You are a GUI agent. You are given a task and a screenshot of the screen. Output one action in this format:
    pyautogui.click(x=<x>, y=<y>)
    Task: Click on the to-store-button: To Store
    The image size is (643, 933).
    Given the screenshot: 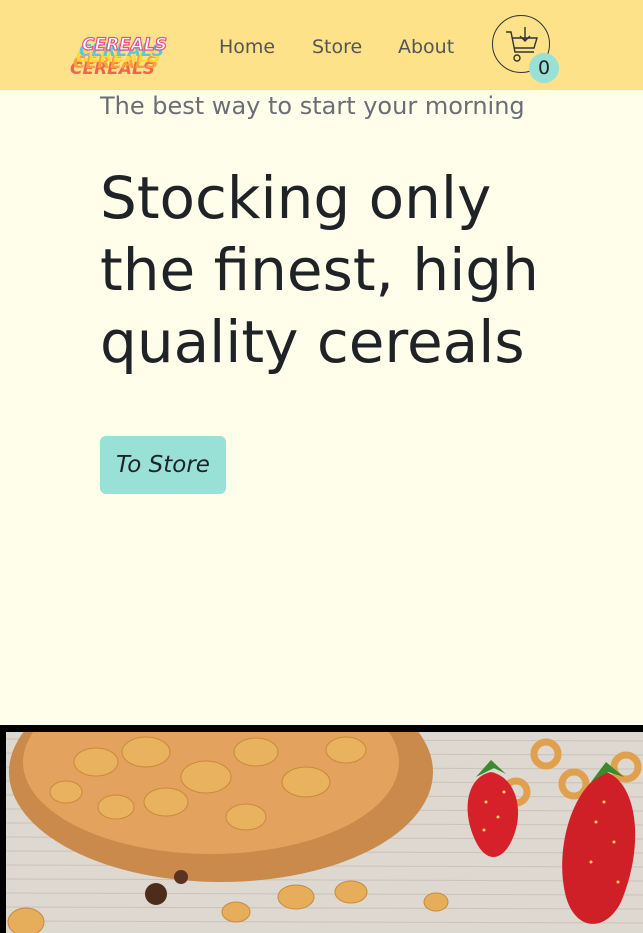 What is the action you would take?
    pyautogui.click(x=163, y=465)
    